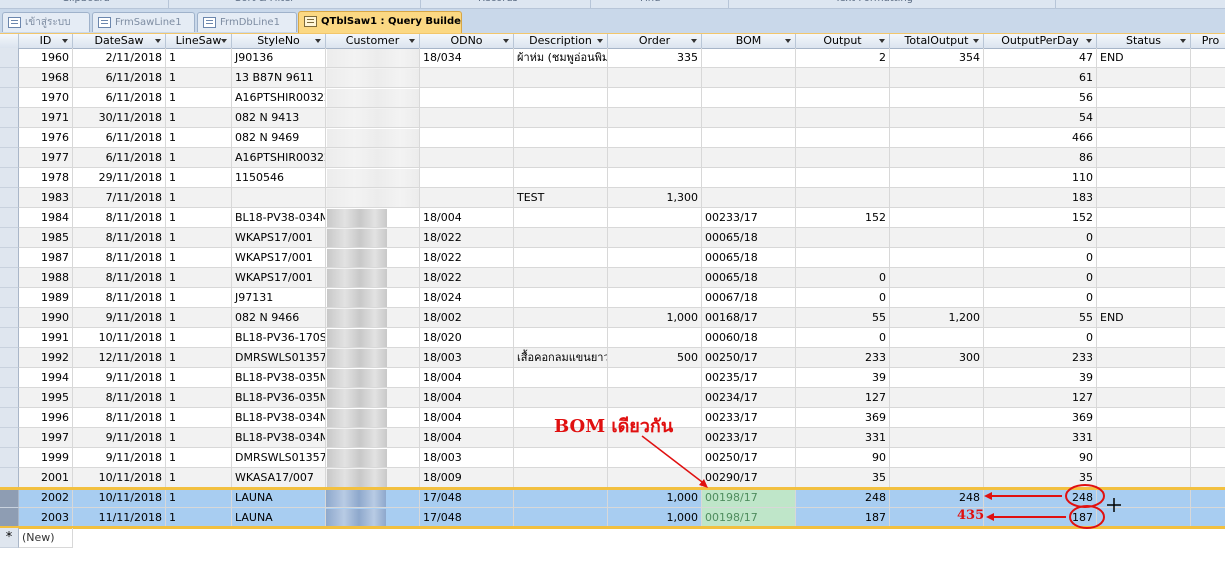  I want to click on cell-datesaw: 6/11/2018, so click(119, 158).